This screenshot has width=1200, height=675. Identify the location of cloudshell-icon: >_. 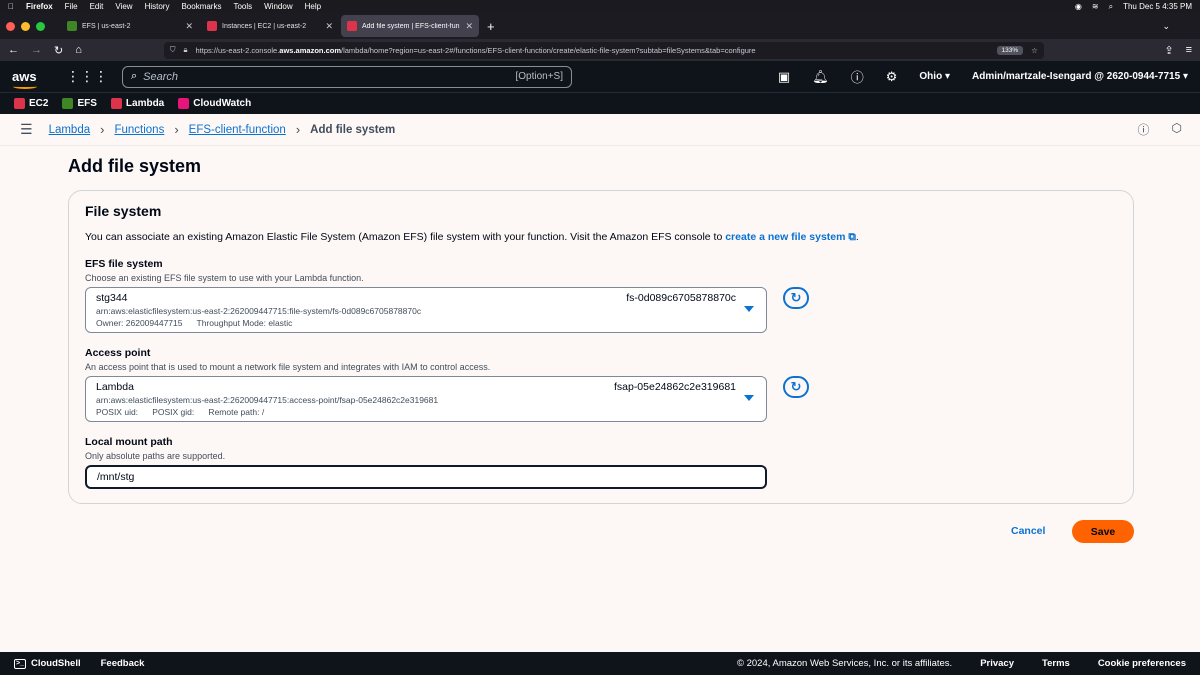
(20, 663).